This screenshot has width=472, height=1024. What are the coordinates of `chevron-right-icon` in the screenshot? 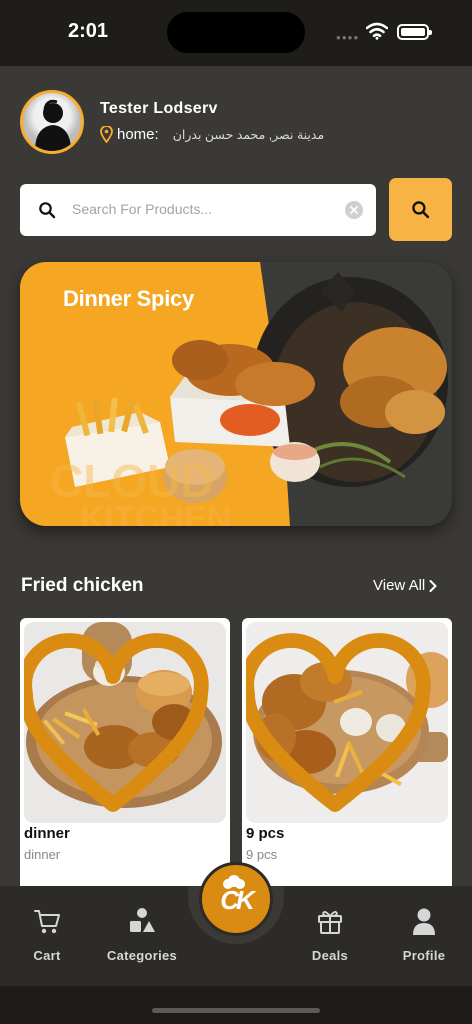 It's located at (433, 585).